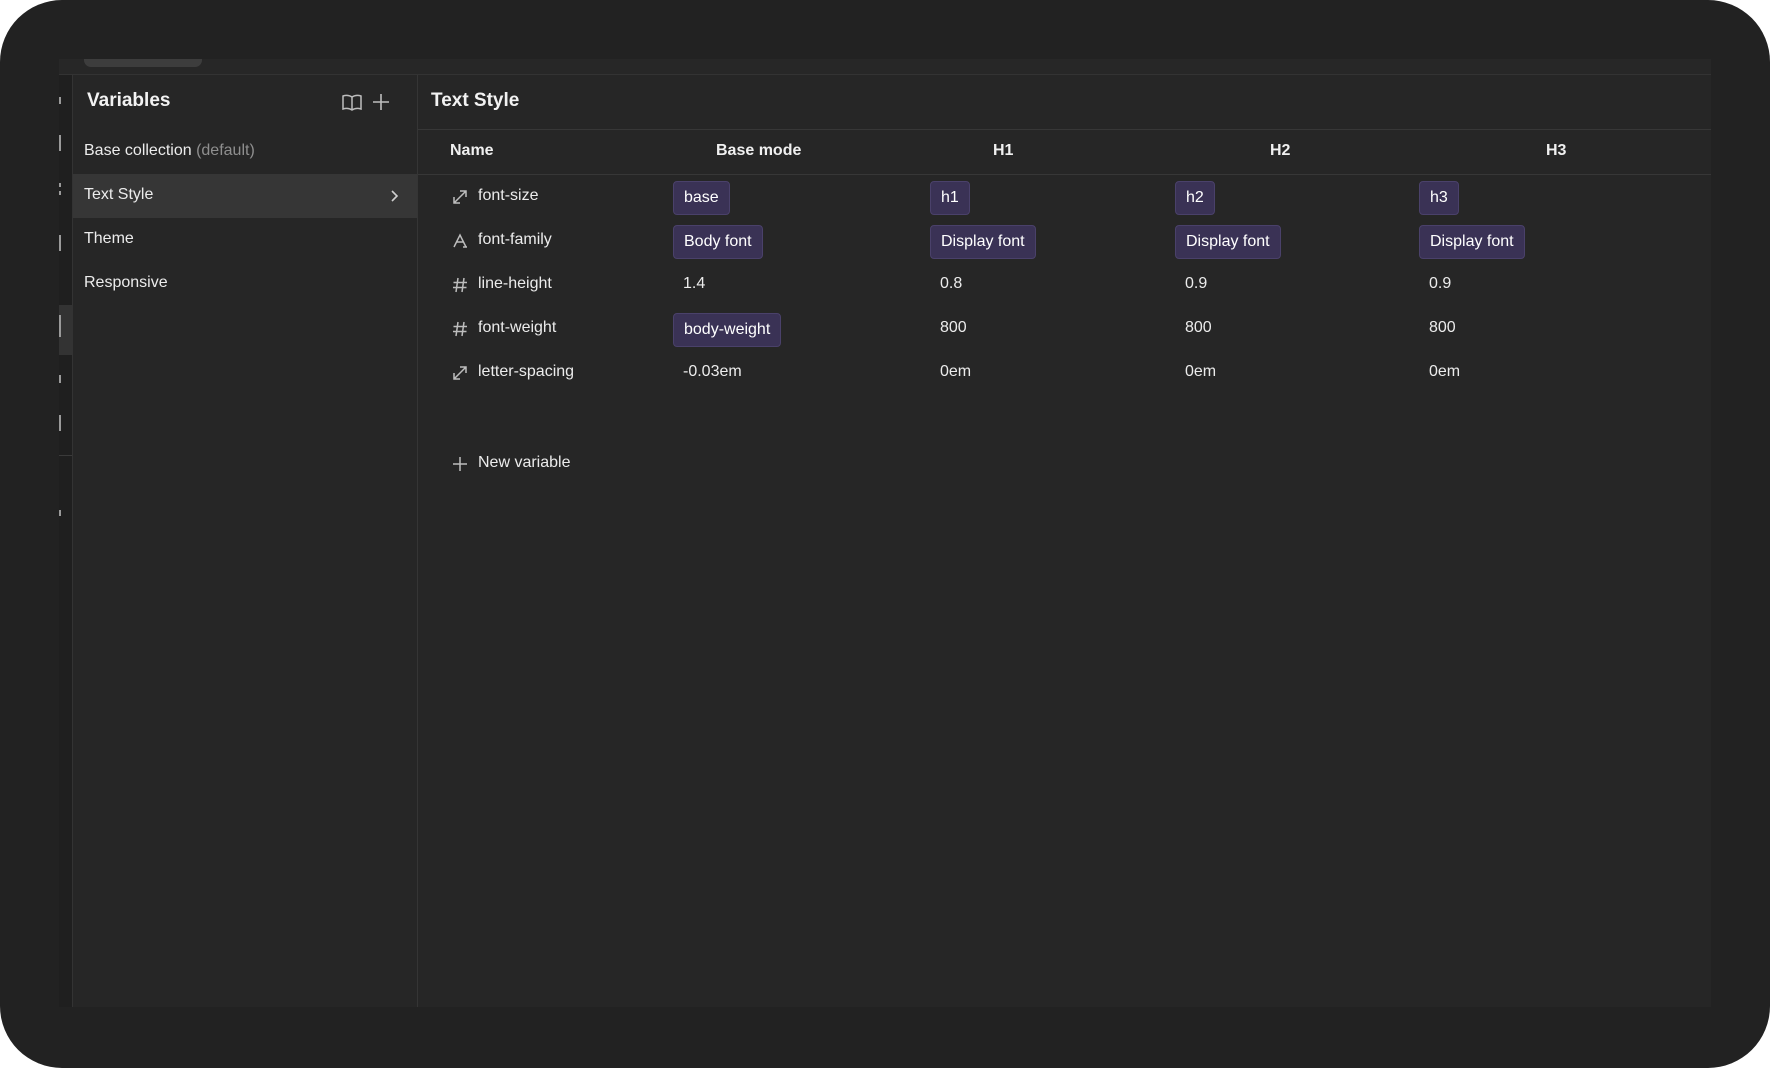 This screenshot has width=1770, height=1068. I want to click on column-header-h3: H3, so click(1556, 151).